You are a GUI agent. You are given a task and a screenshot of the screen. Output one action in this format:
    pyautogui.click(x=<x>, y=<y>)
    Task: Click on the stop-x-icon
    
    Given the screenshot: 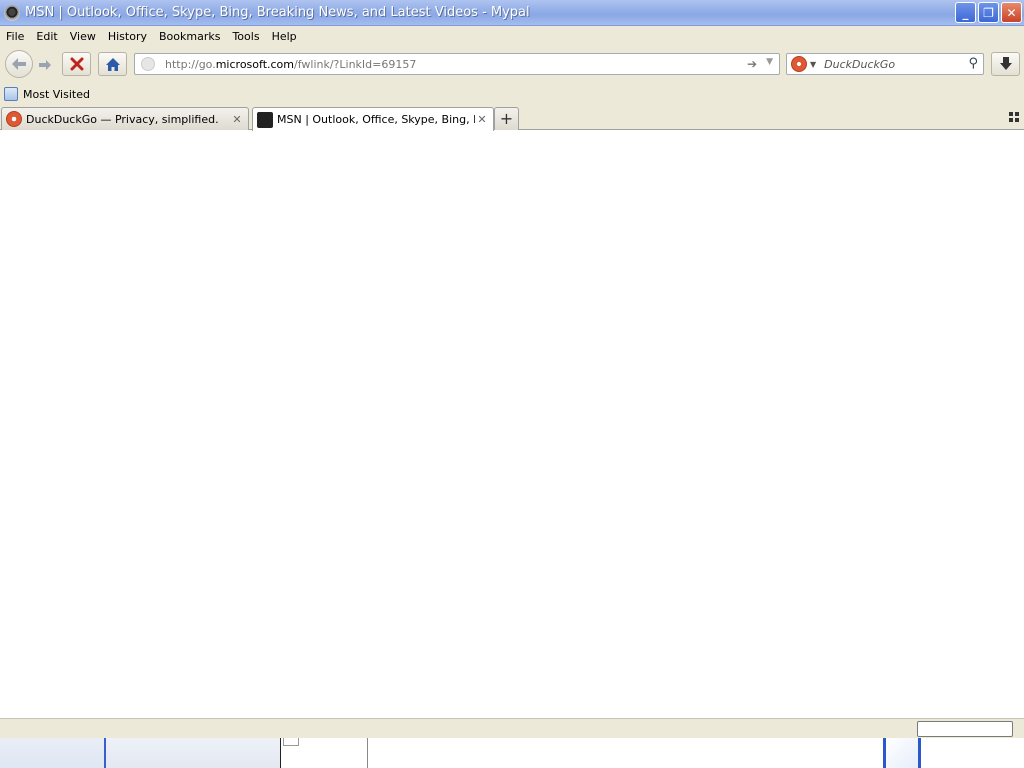 What is the action you would take?
    pyautogui.click(x=76, y=64)
    